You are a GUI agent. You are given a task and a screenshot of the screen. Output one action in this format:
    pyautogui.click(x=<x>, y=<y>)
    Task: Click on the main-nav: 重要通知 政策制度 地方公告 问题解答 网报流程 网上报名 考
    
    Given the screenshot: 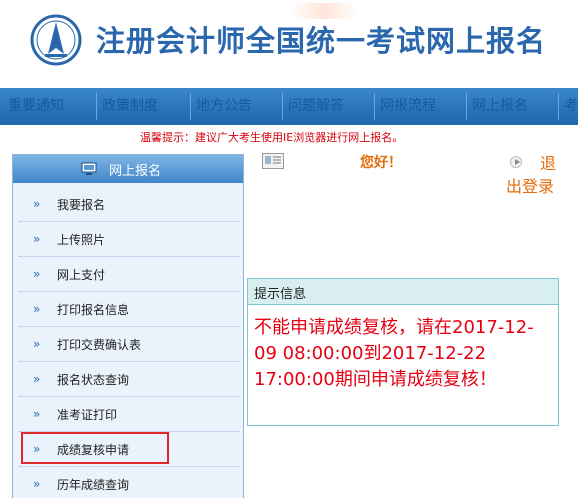 What is the action you would take?
    pyautogui.click(x=289, y=106)
    